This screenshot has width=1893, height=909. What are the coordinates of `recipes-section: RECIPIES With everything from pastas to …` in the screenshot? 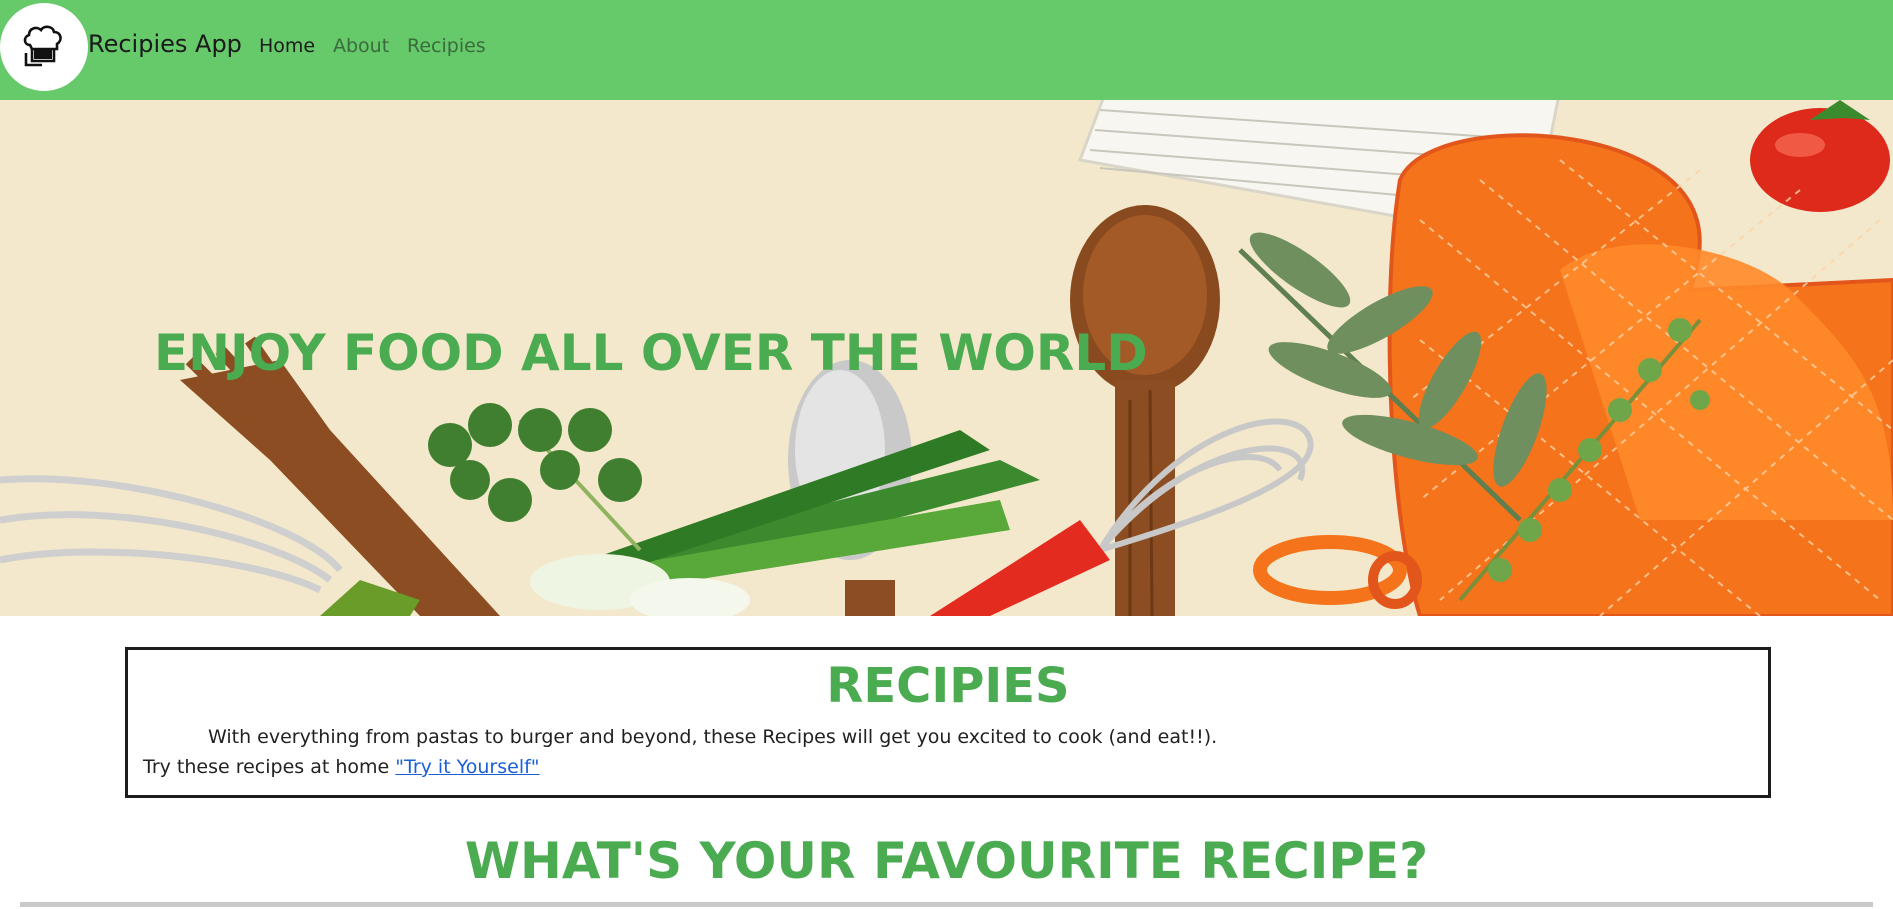 It's located at (948, 722).